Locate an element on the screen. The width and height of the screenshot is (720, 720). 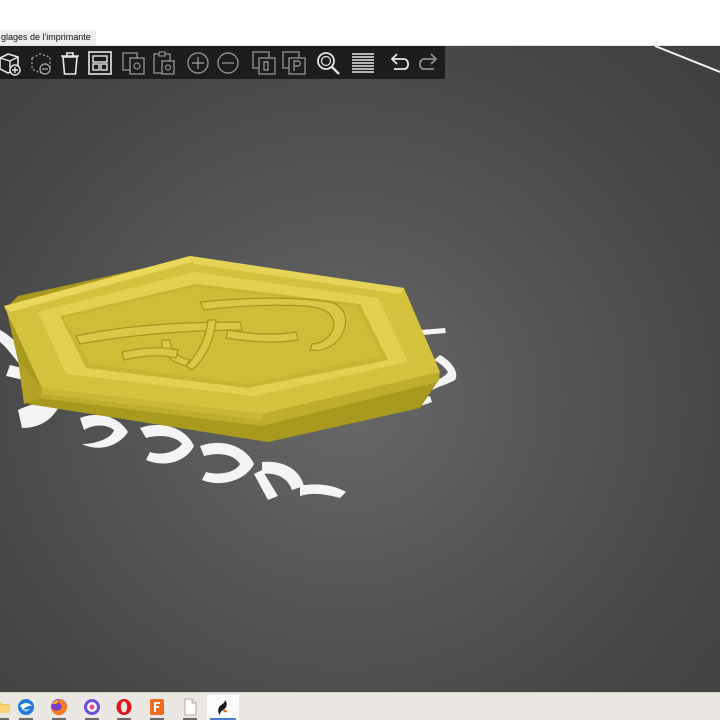
paste-button is located at coordinates (164, 63).